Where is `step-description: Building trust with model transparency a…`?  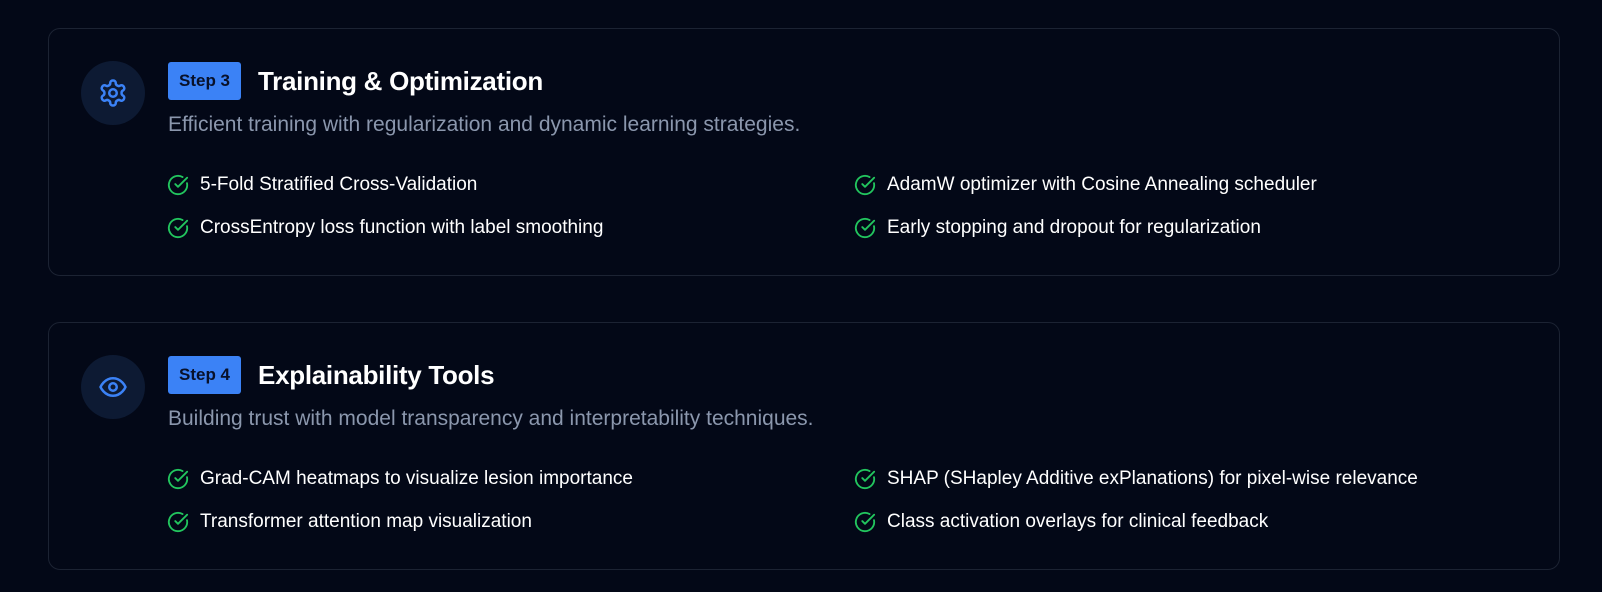
step-description: Building trust with model transparency a… is located at coordinates (491, 418).